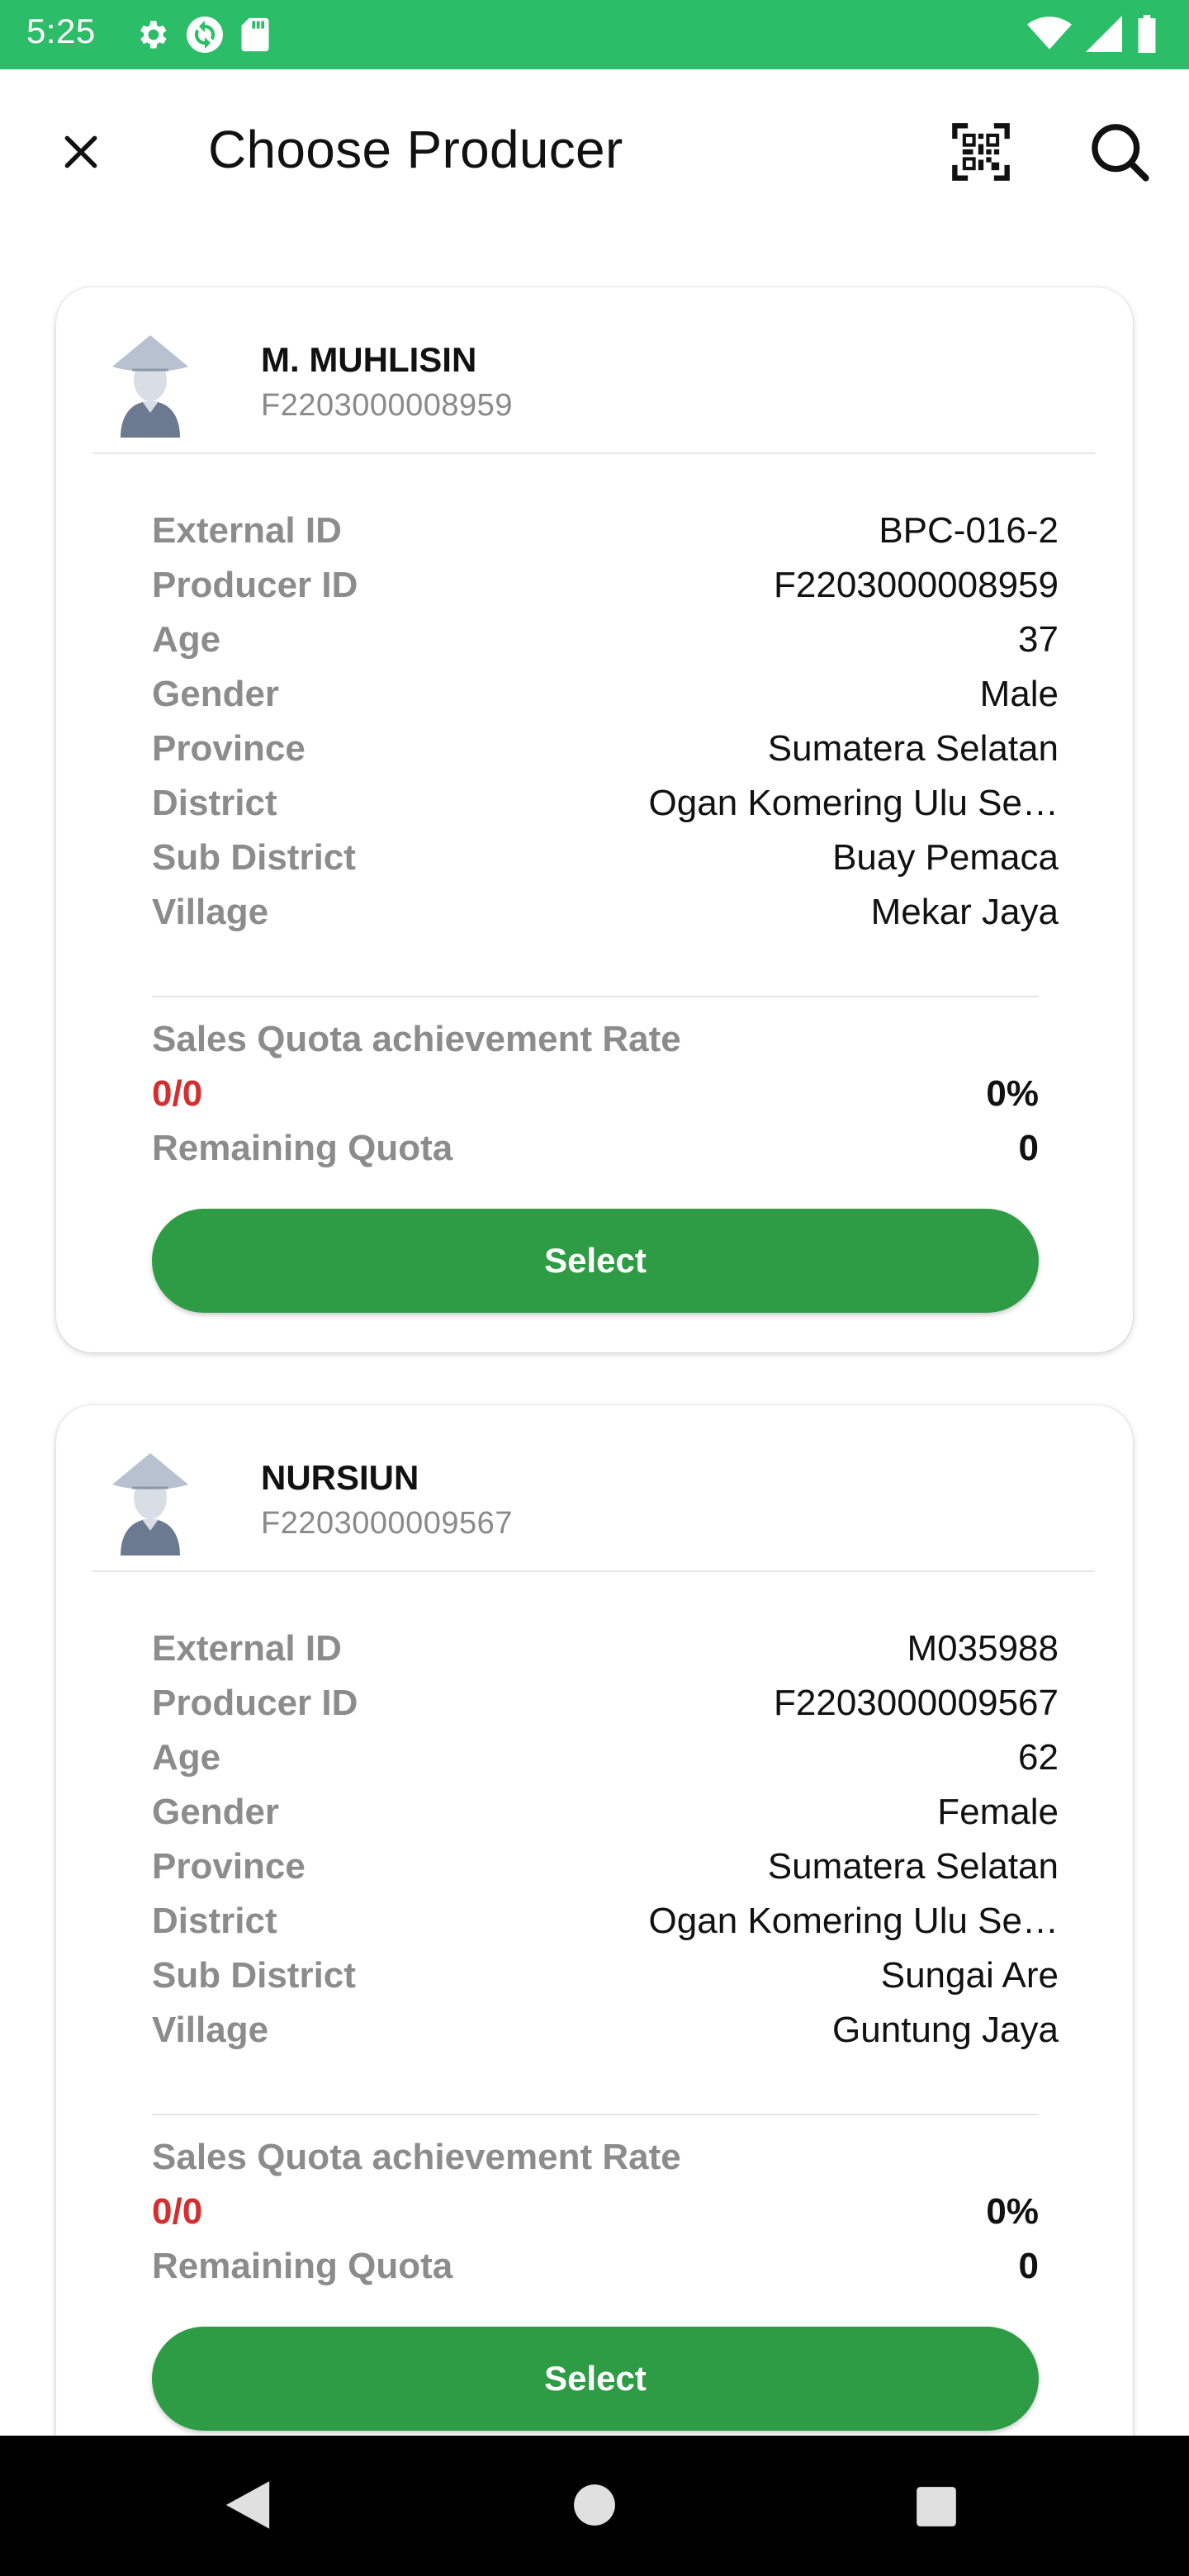  What do you see at coordinates (605, 1703) in the screenshot?
I see `detail-row-producer-id: Producer ID F2203000009567` at bounding box center [605, 1703].